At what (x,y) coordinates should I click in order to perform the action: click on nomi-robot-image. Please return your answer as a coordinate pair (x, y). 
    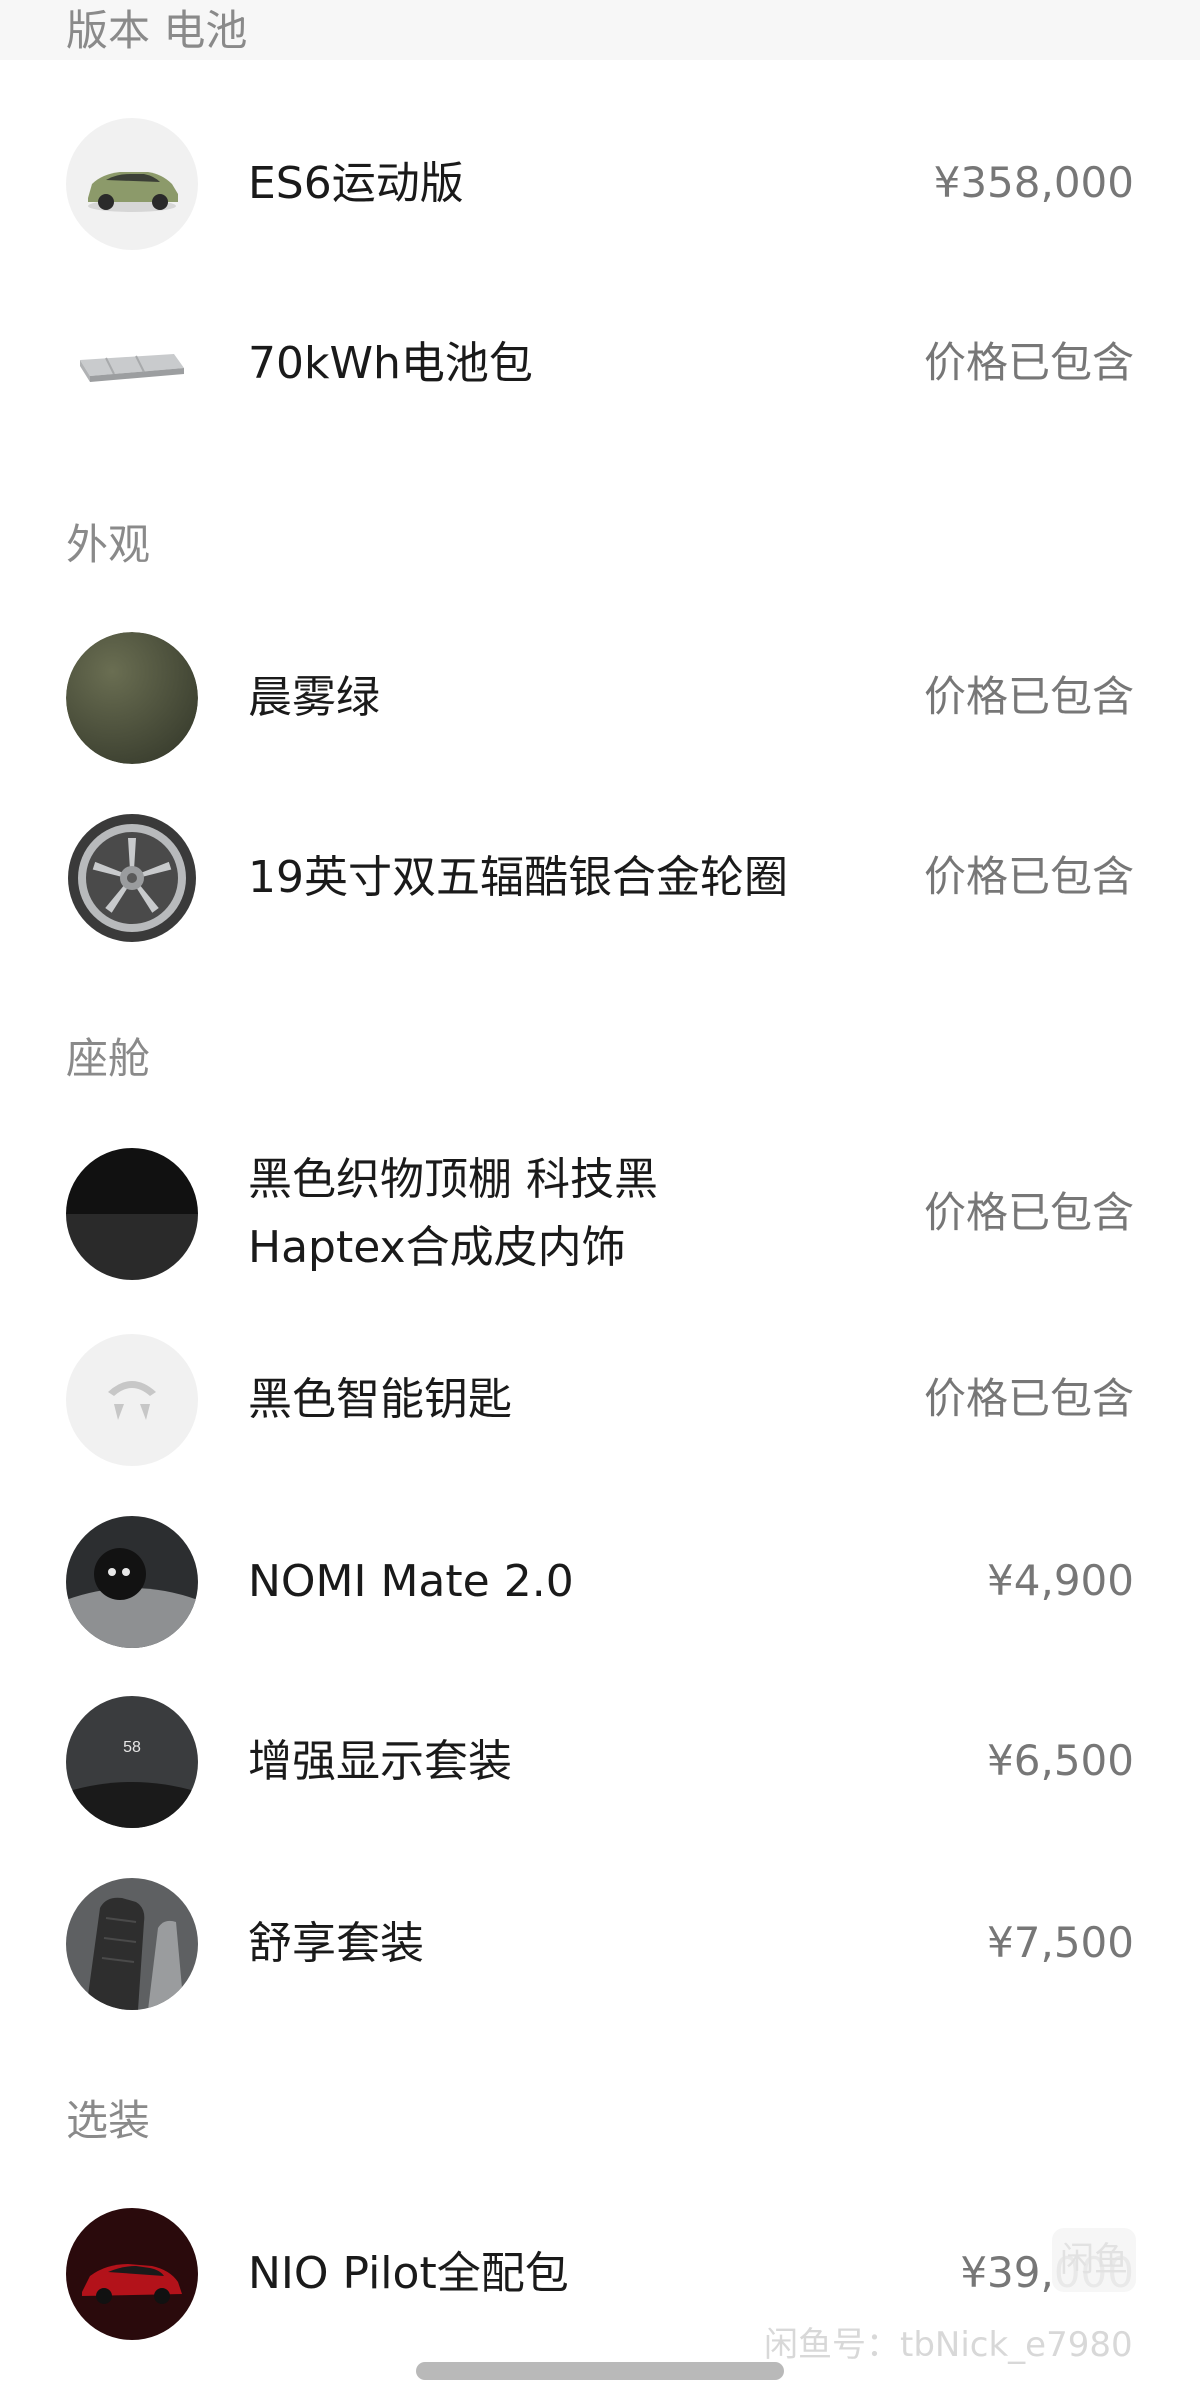
    Looking at the image, I should click on (132, 1582).